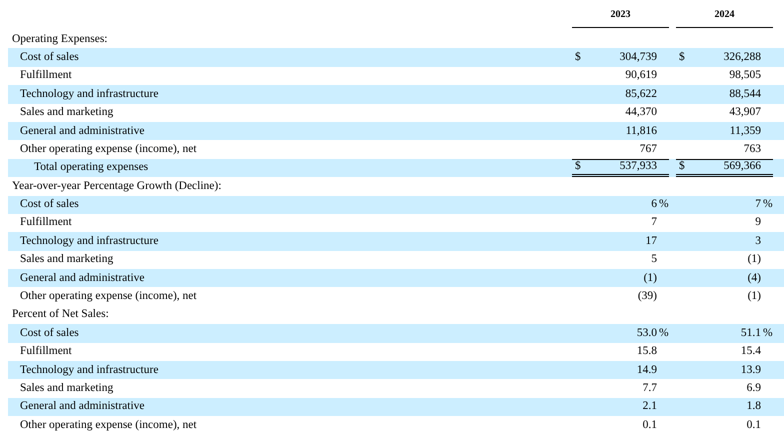 Image resolution: width=784 pixels, height=437 pixels. I want to click on table-cell: (4), so click(754, 278).